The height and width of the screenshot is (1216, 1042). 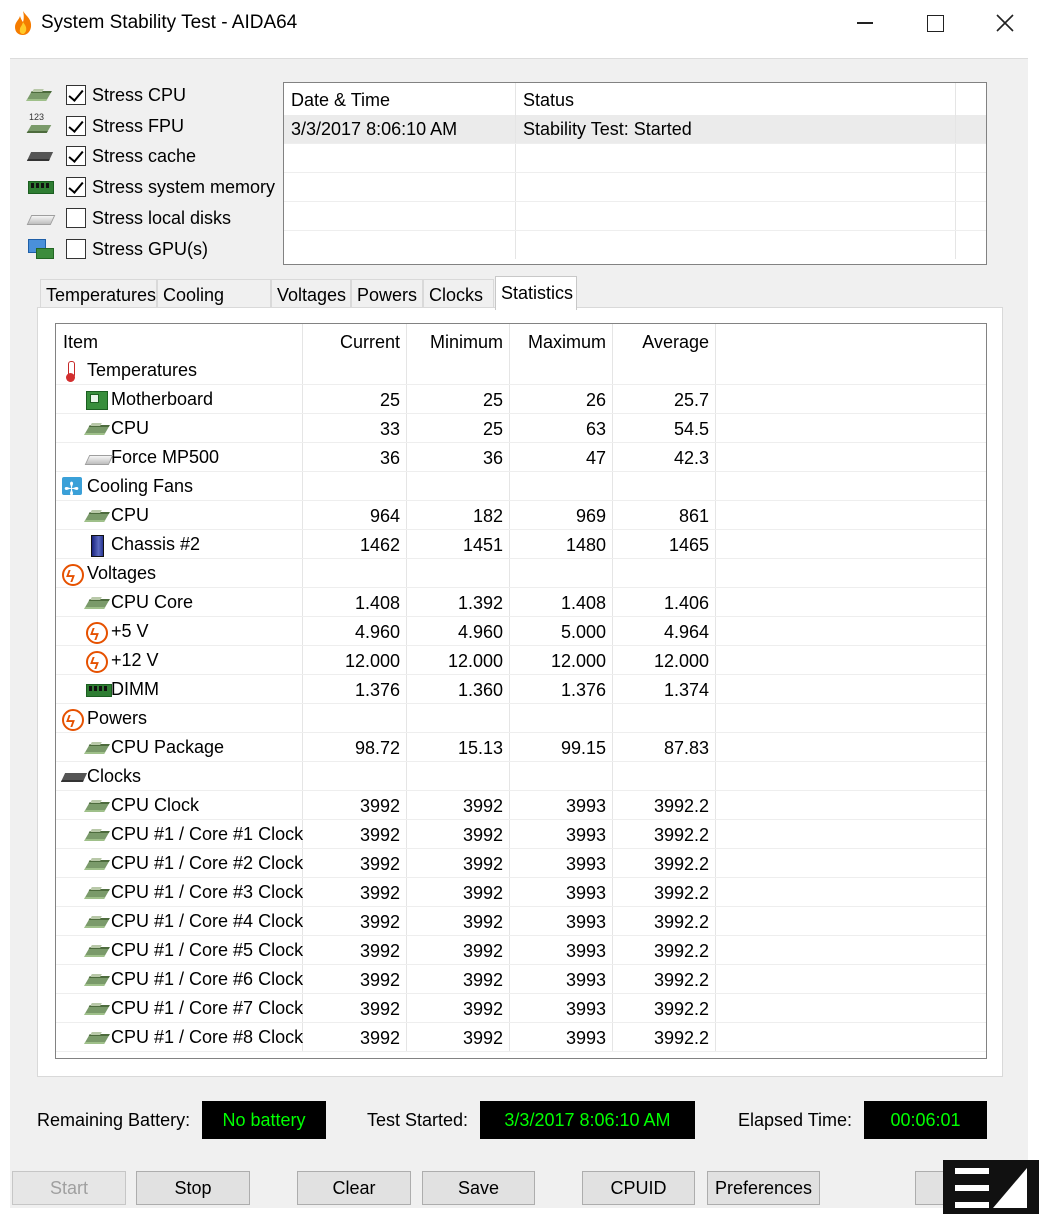 I want to click on header-minimum: Minimum, so click(x=458, y=340).